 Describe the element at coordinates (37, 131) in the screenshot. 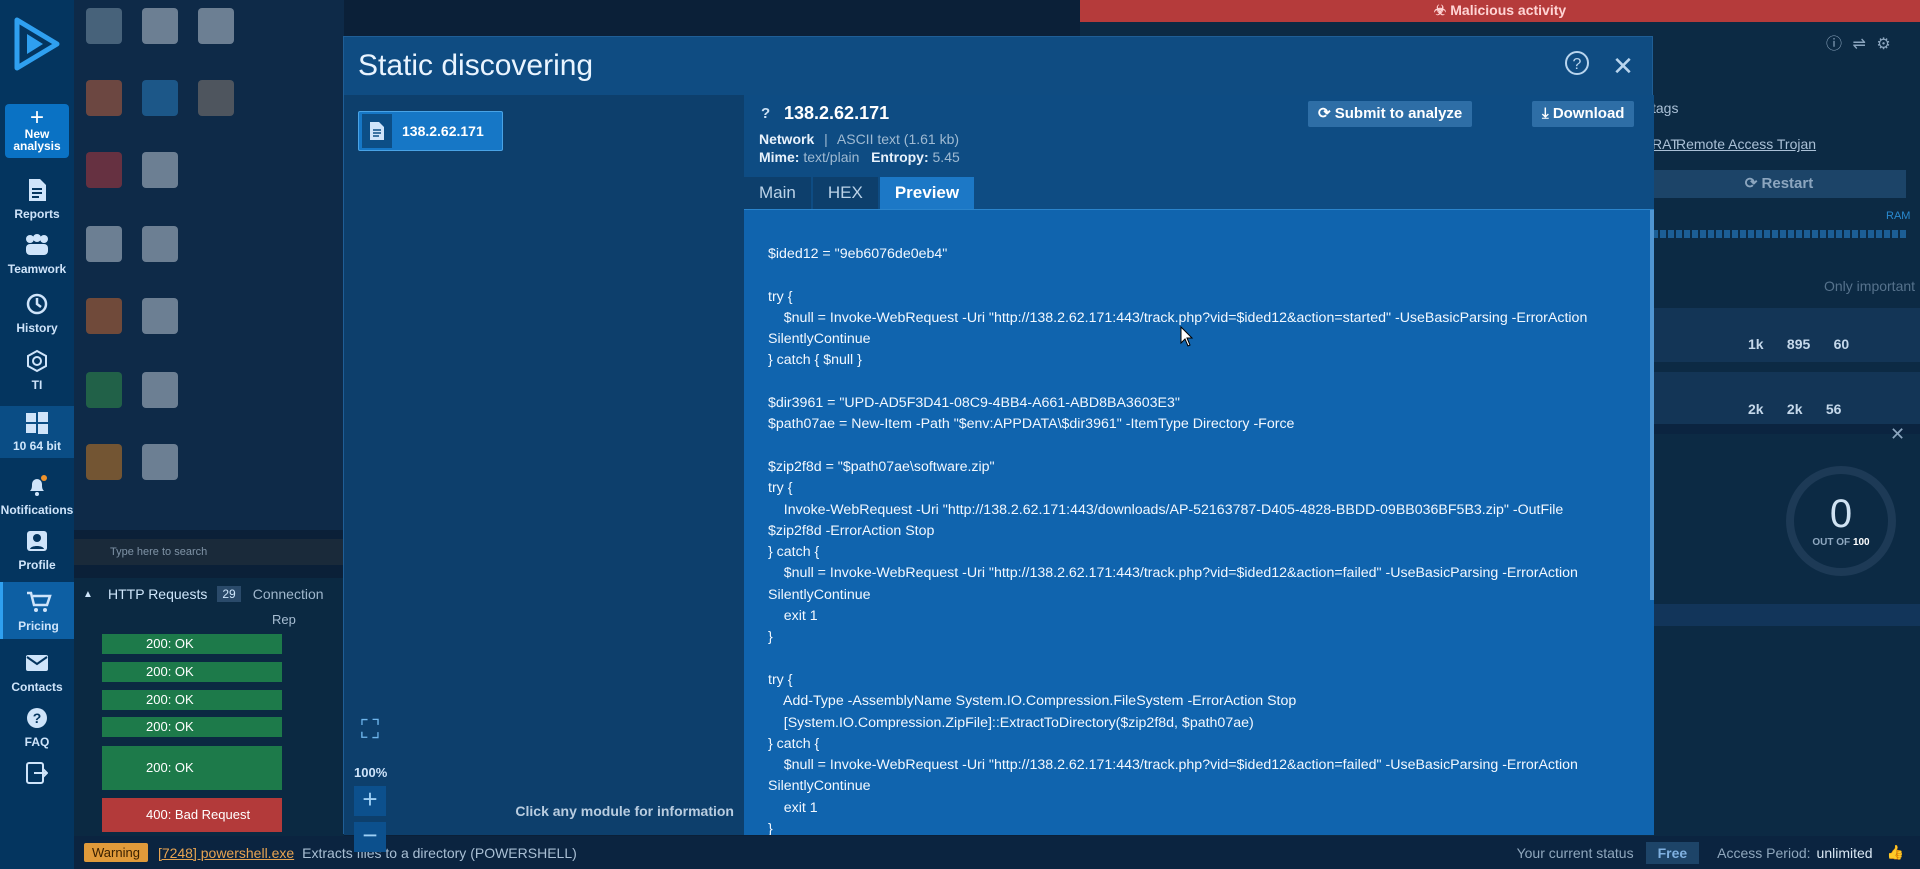

I see `new-analysis-button: + New analysis` at that location.